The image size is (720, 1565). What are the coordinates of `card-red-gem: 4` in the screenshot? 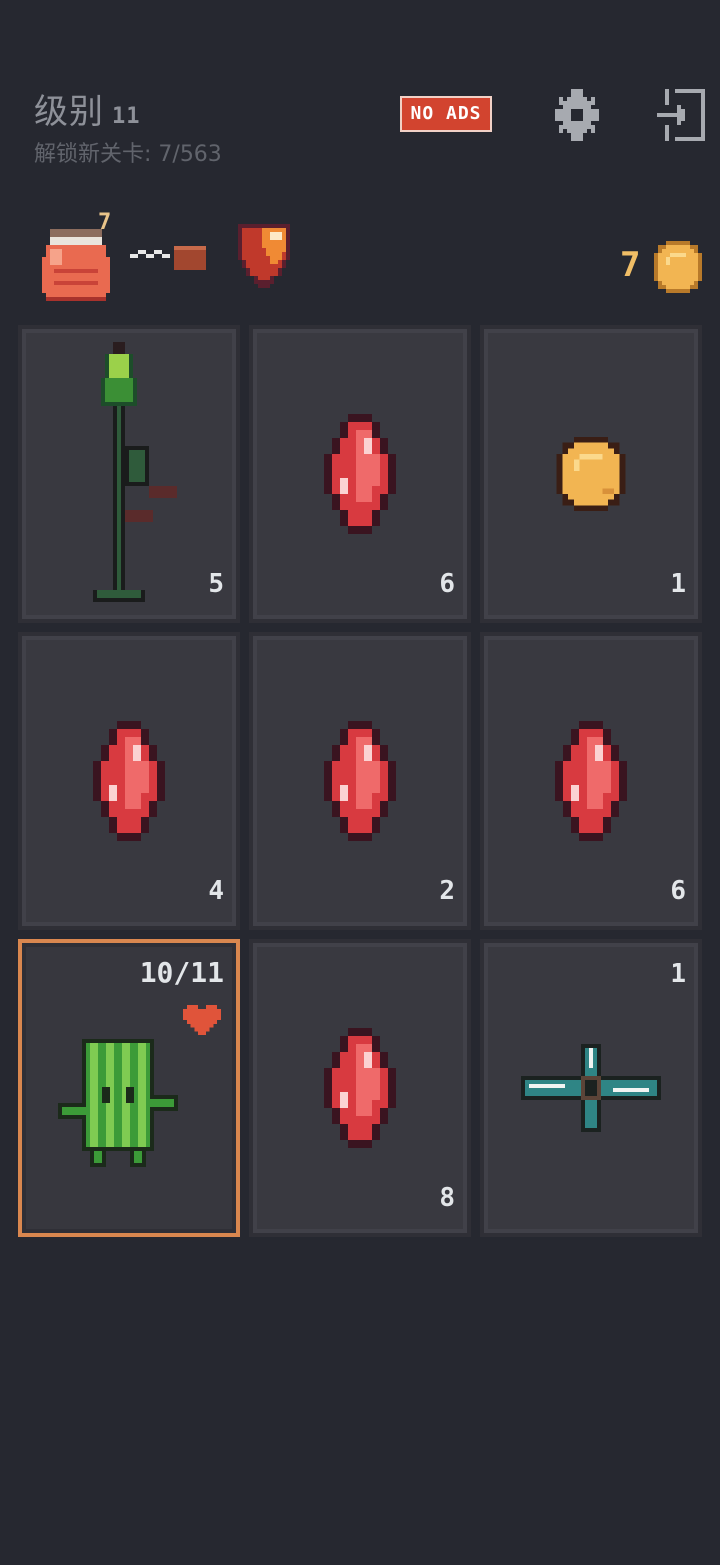 It's located at (129, 781).